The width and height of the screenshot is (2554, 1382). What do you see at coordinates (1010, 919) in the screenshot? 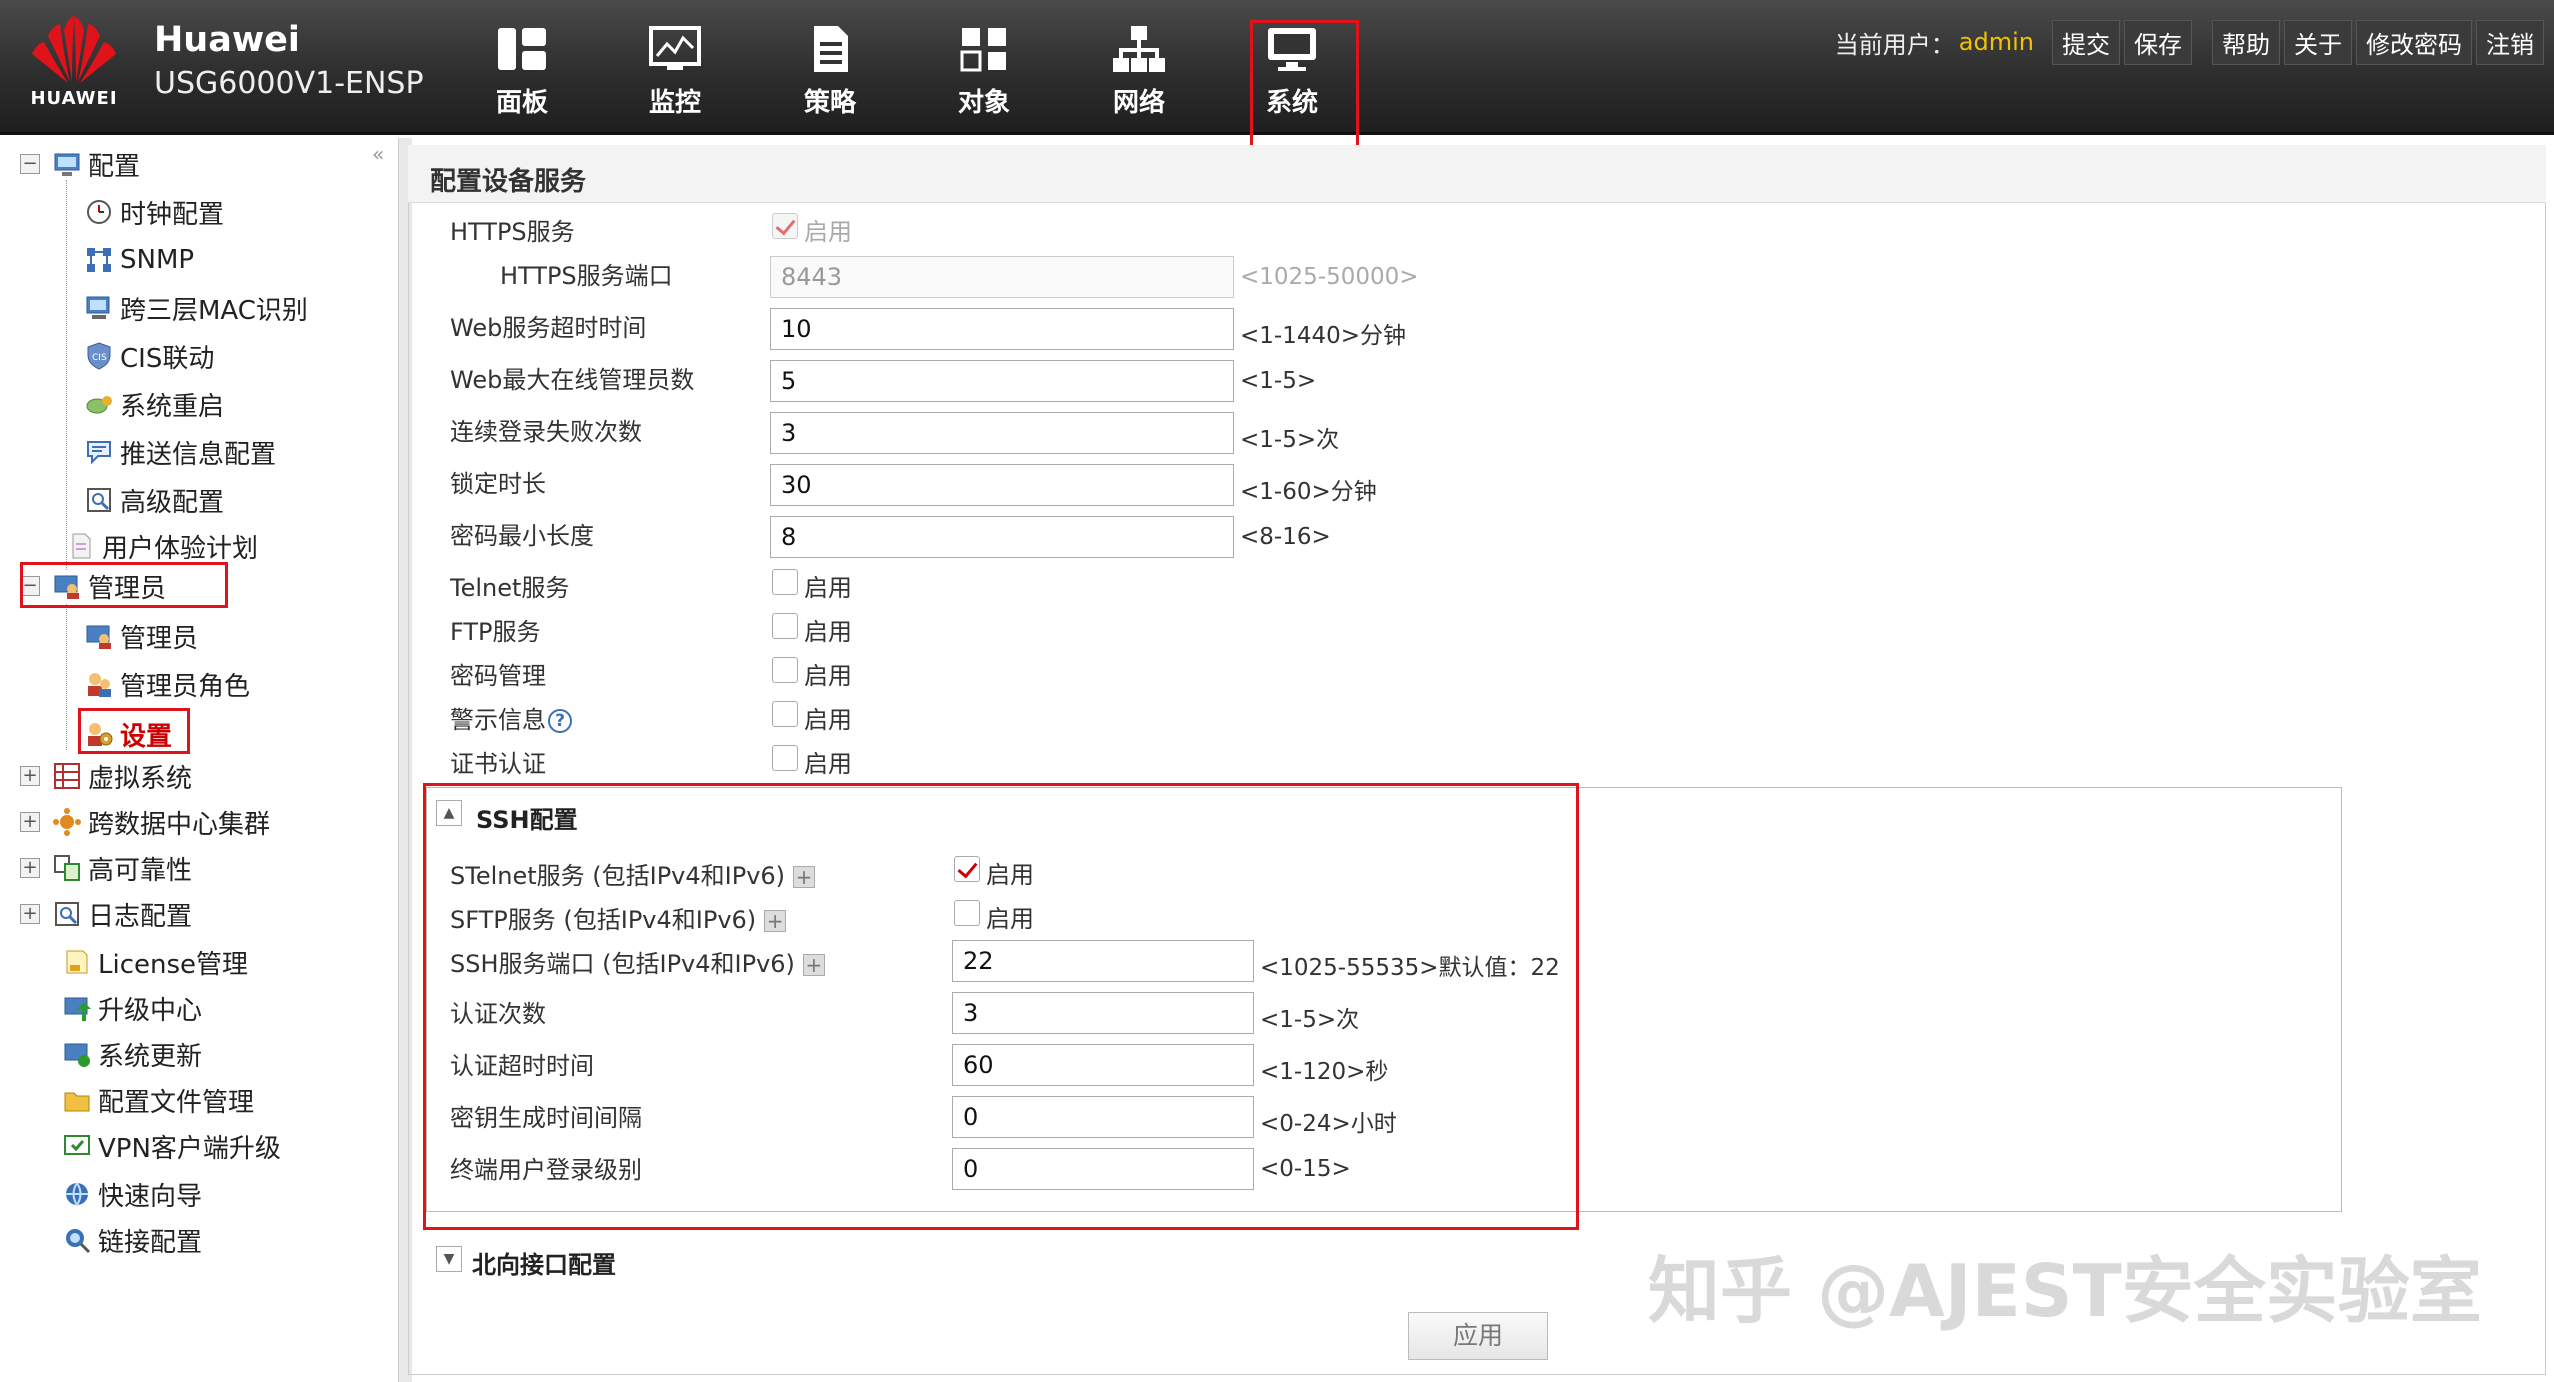
I see `sftp-enable-label: 启用` at bounding box center [1010, 919].